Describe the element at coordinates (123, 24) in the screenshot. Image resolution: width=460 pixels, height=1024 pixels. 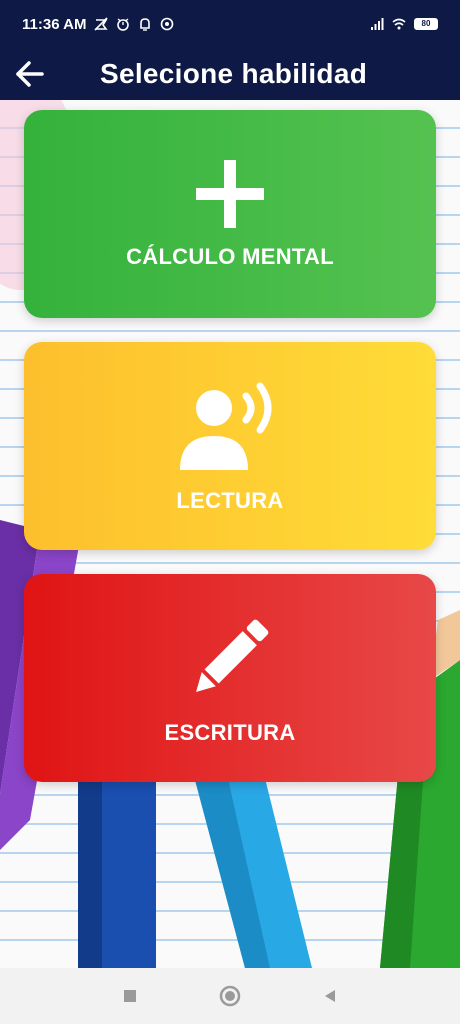
I see `alarm-icon` at that location.